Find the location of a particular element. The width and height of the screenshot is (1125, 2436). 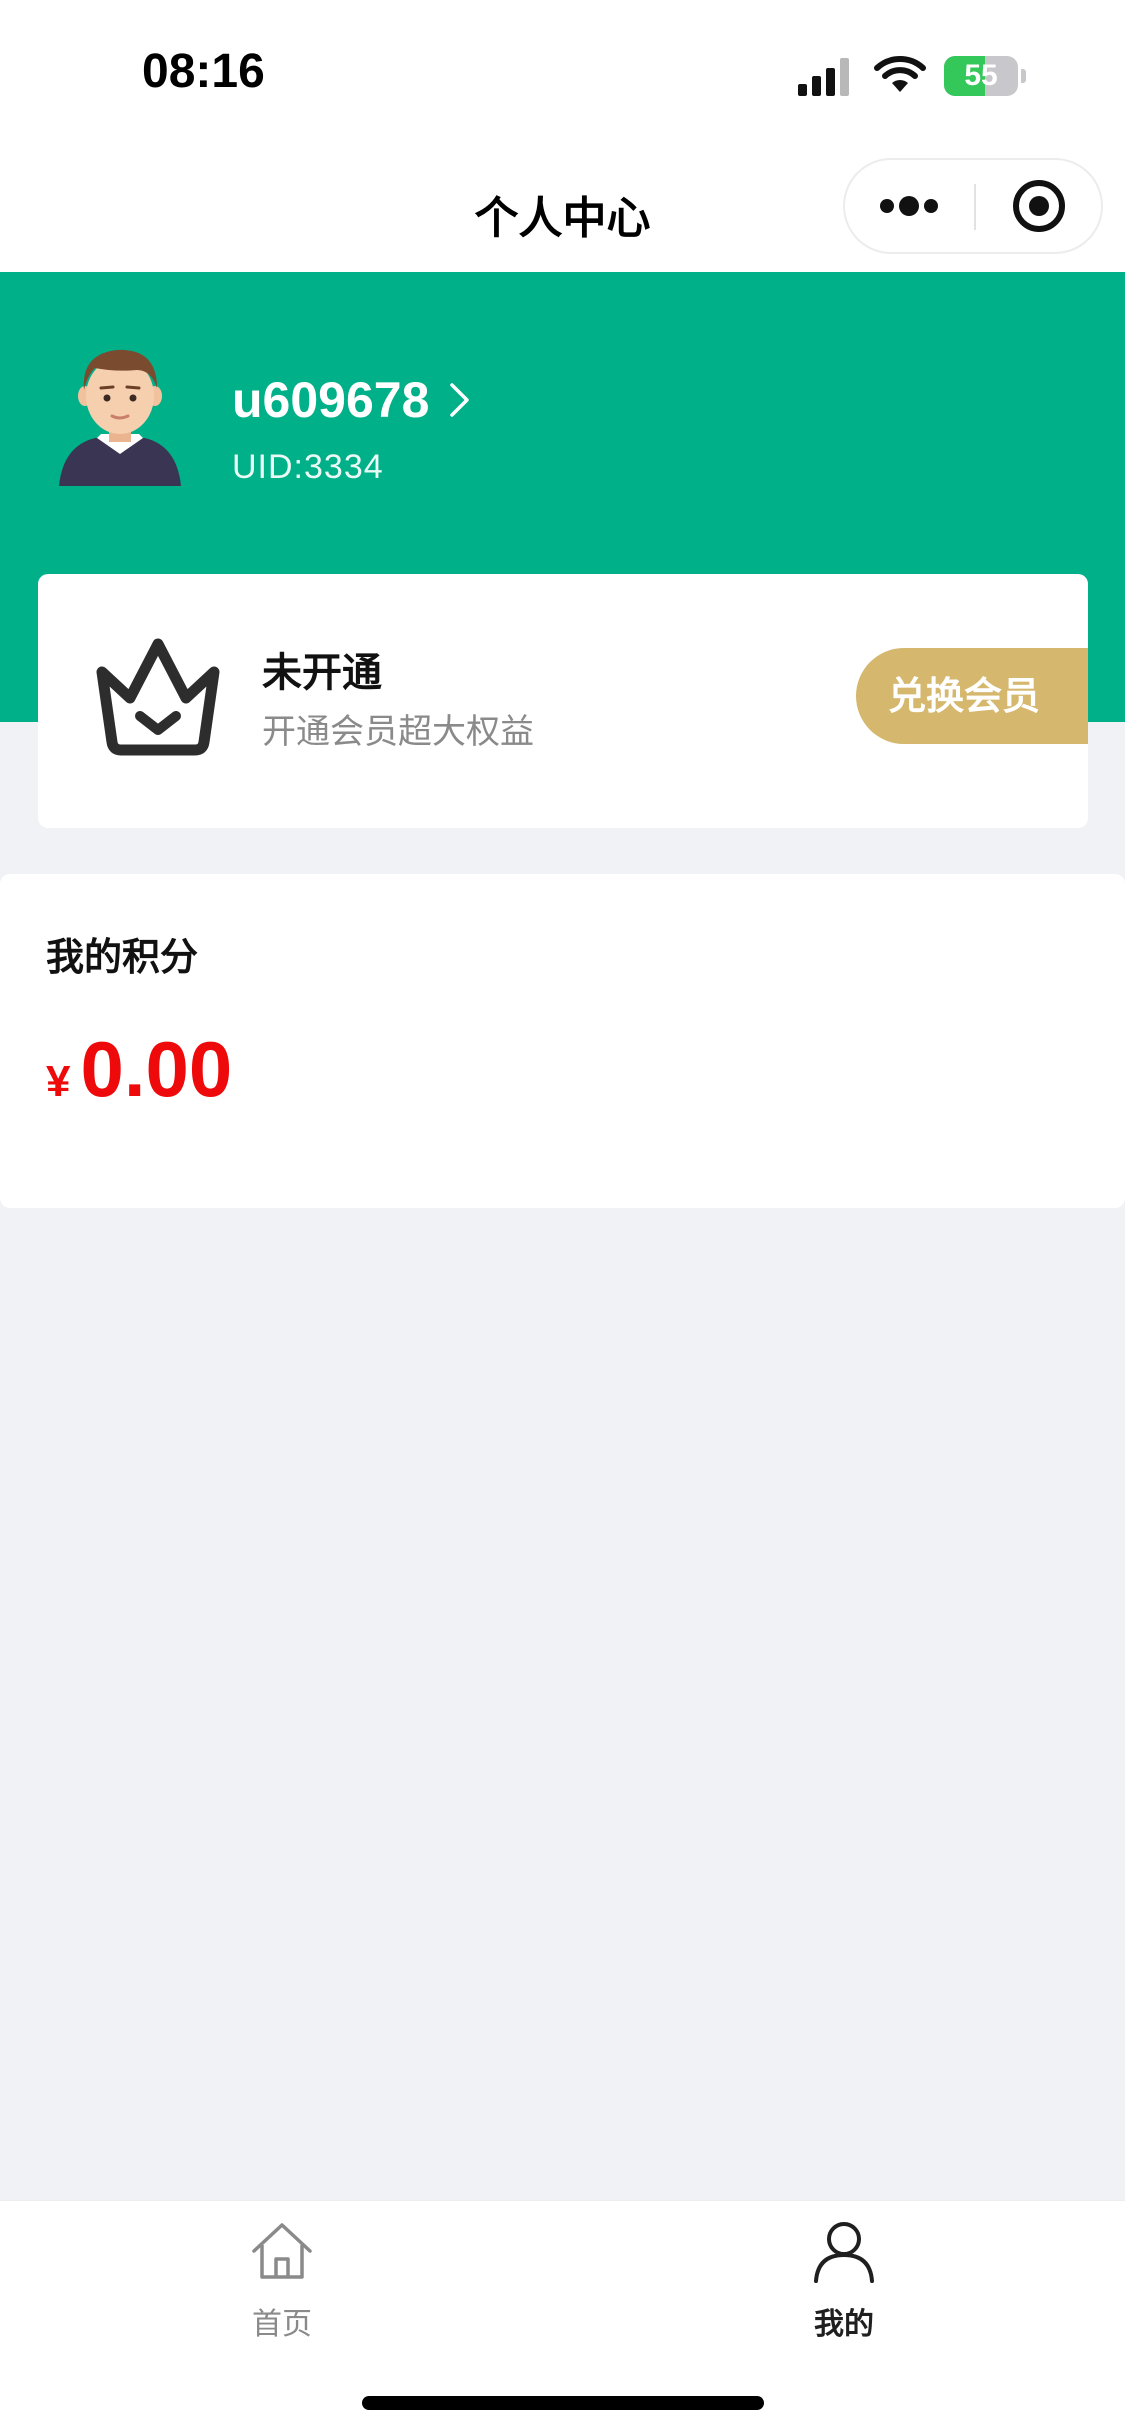

points-value-row: ¥ 0.00 is located at coordinates (139, 1069).